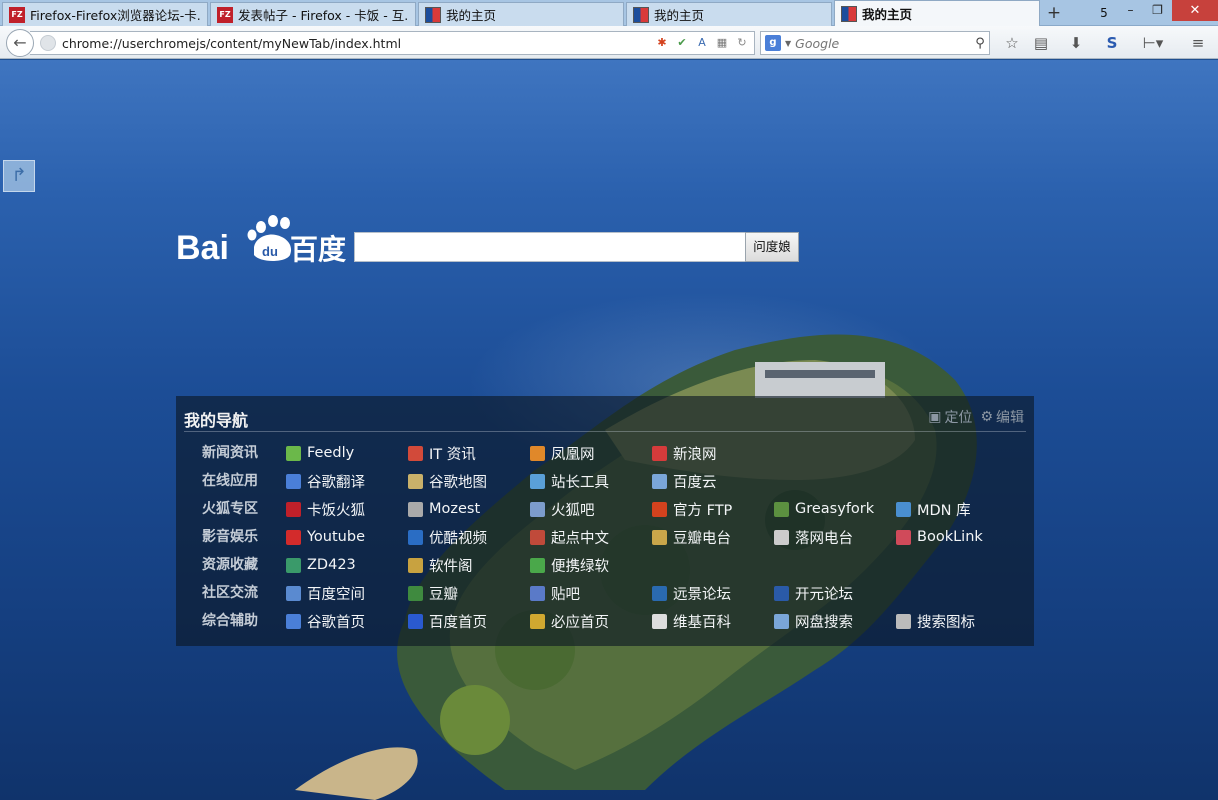 The height and width of the screenshot is (800, 1218). What do you see at coordinates (565, 594) in the screenshot?
I see `nav-link-label: 贴吧` at bounding box center [565, 594].